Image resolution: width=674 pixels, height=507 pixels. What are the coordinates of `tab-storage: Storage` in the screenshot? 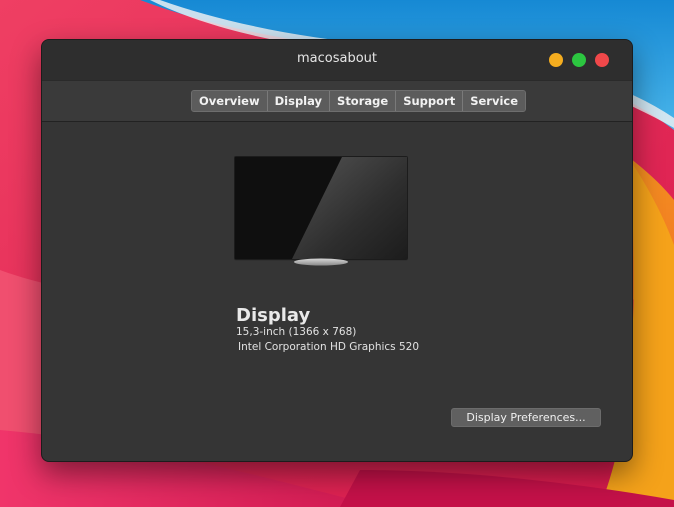 It's located at (362, 101).